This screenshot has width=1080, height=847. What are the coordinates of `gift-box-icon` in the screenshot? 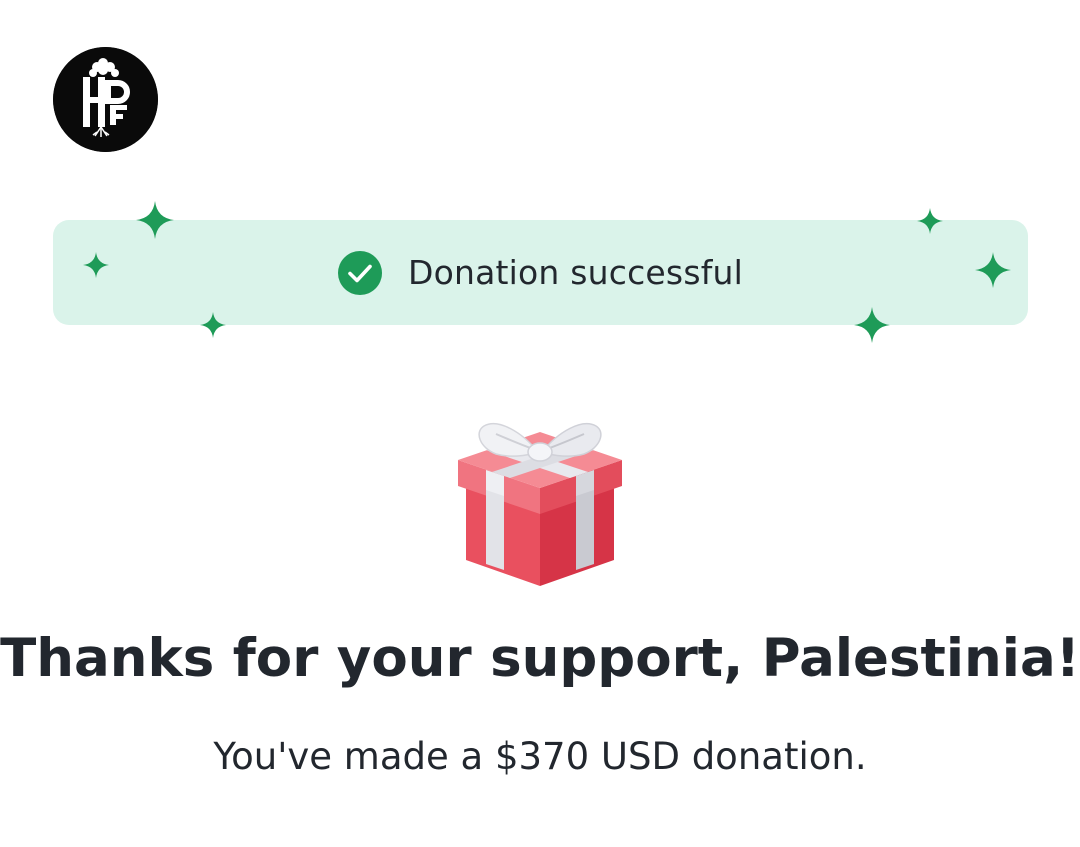 It's located at (540, 504).